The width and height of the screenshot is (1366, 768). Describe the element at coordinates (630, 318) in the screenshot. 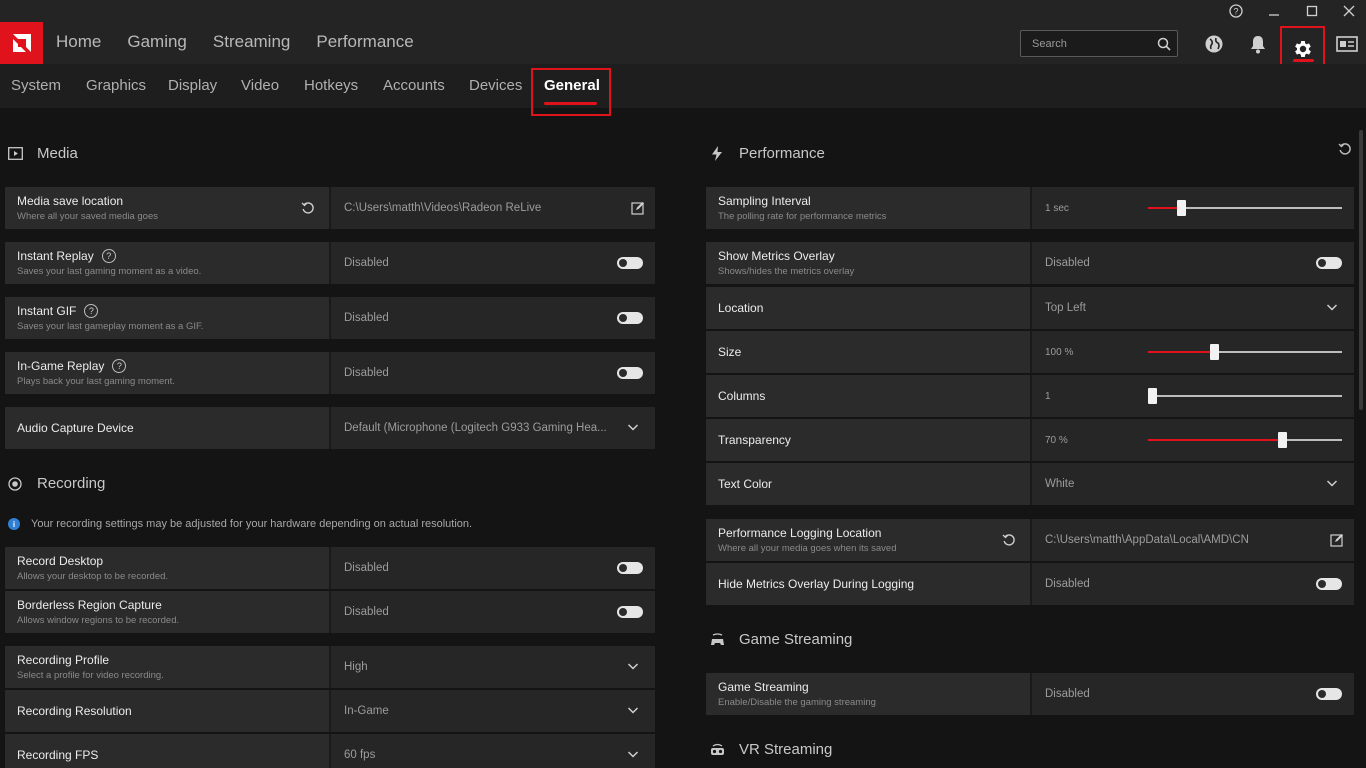

I see `instant-gif-toggle` at that location.